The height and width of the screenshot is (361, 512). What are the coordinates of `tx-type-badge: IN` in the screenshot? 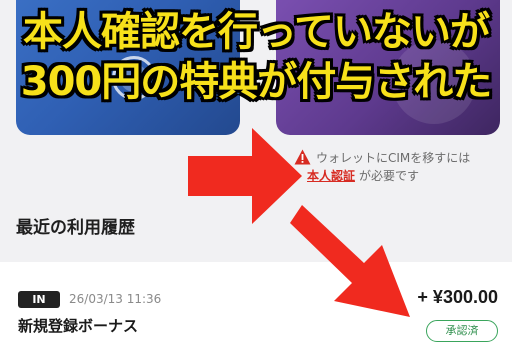 It's located at (39, 299).